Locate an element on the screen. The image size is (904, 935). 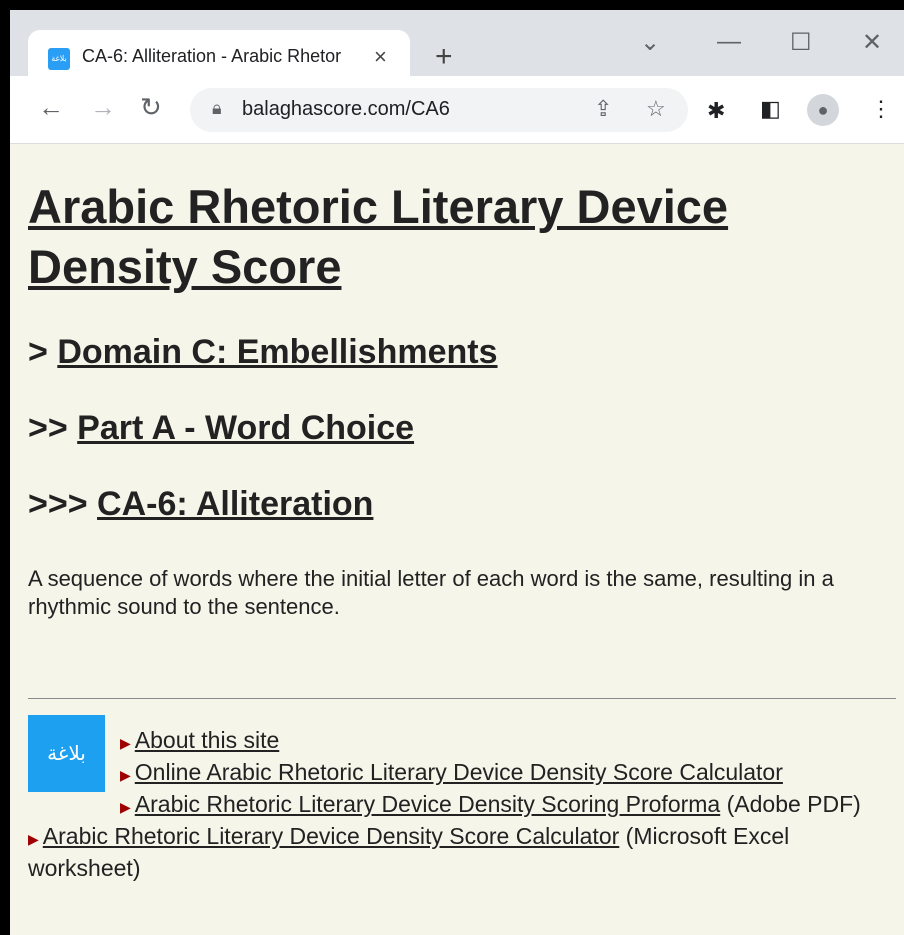
breadcrumb-prefix: >>> is located at coordinates (63, 504).